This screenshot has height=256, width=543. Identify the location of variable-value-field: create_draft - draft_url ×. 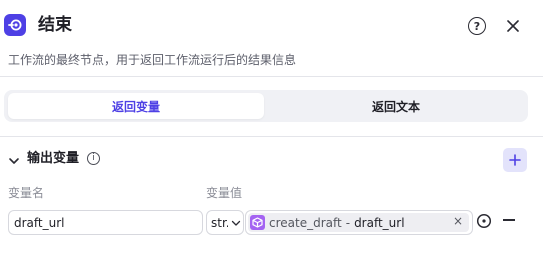
(359, 222).